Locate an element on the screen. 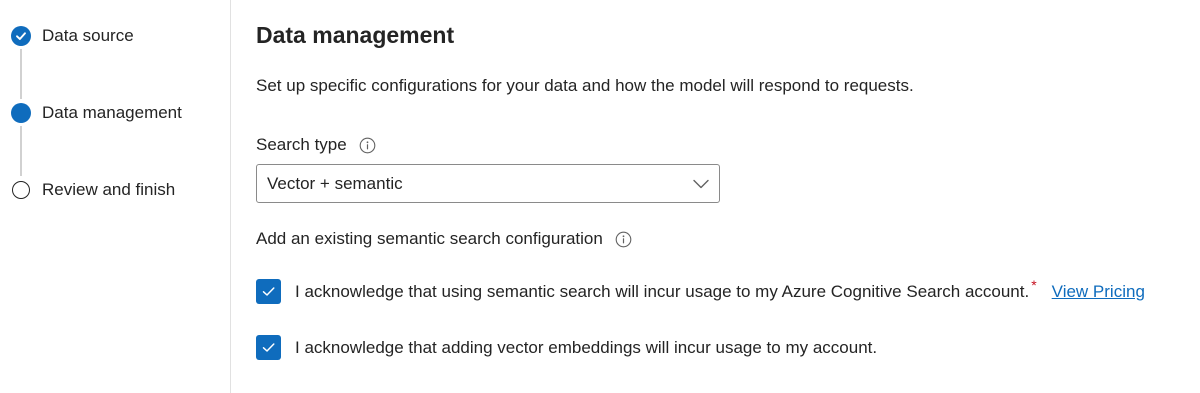 The height and width of the screenshot is (393, 1200). step-label: Review and finish is located at coordinates (109, 189).